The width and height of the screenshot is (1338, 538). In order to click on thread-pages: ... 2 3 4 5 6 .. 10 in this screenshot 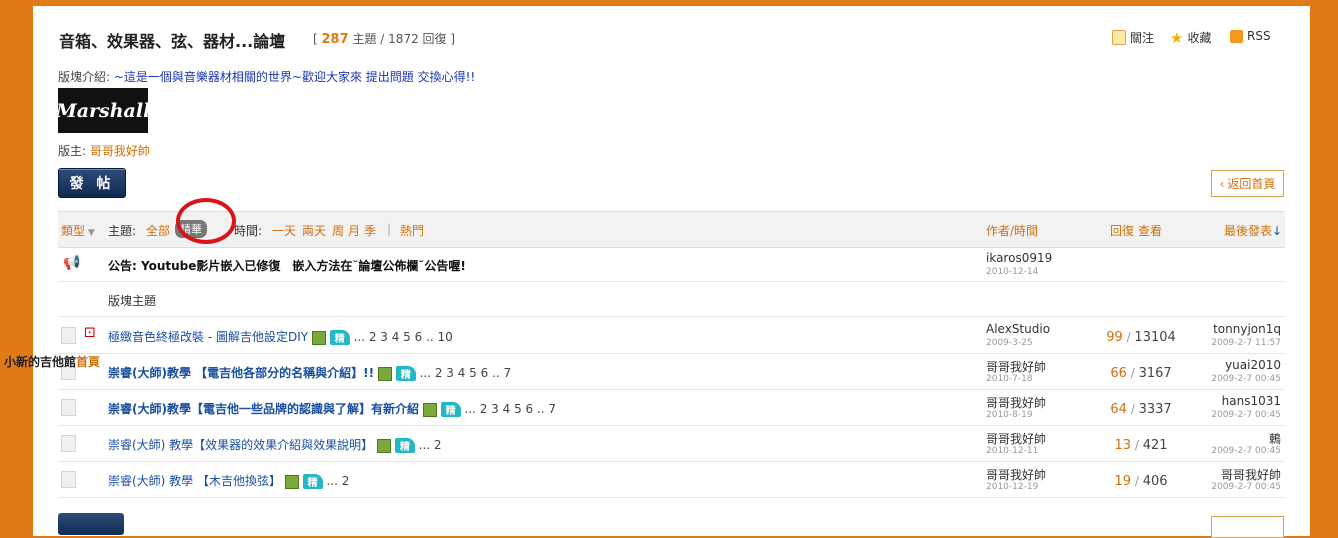, I will do `click(403, 337)`.